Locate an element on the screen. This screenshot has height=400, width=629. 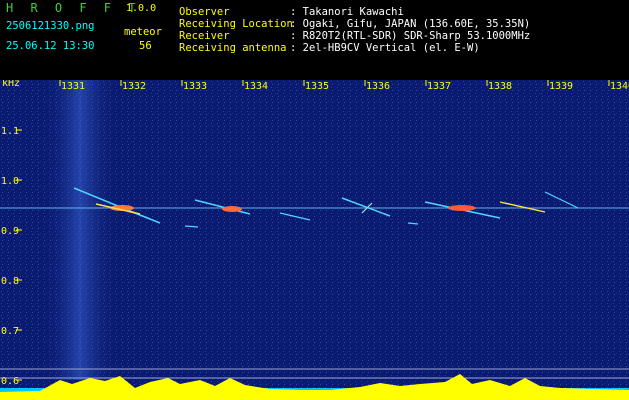
receiver-label: Receiver is located at coordinates (204, 36).